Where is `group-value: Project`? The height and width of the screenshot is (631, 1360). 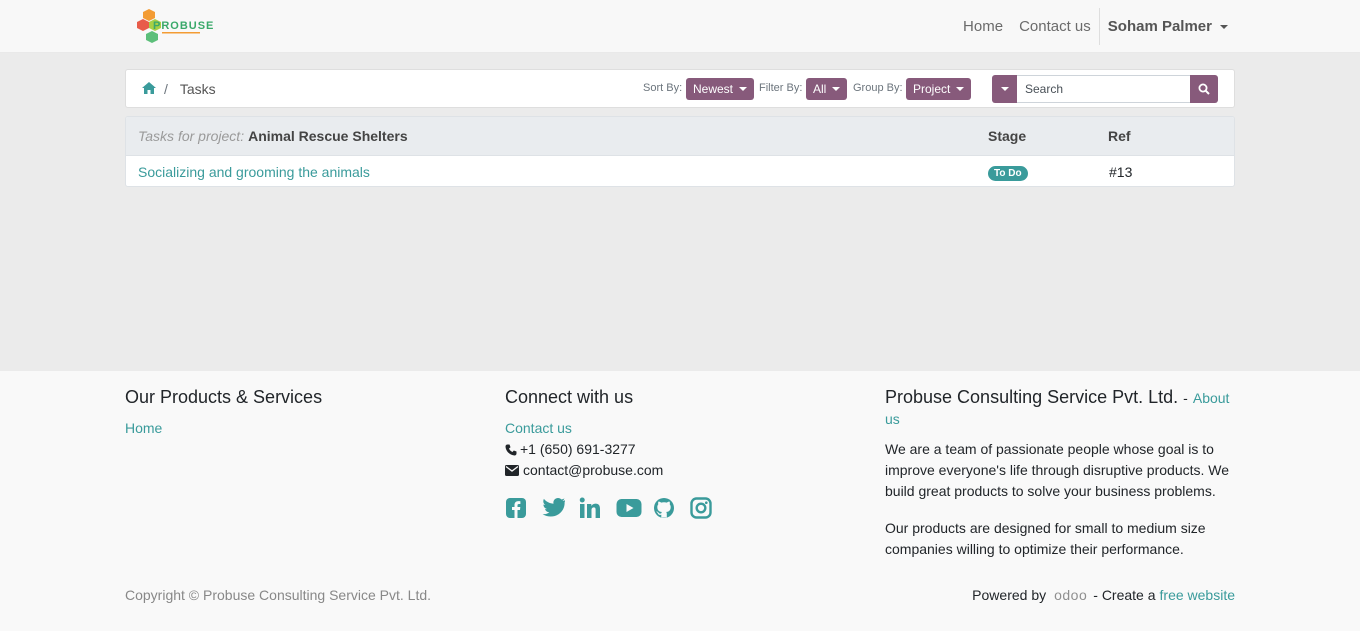
group-value: Project is located at coordinates (932, 89).